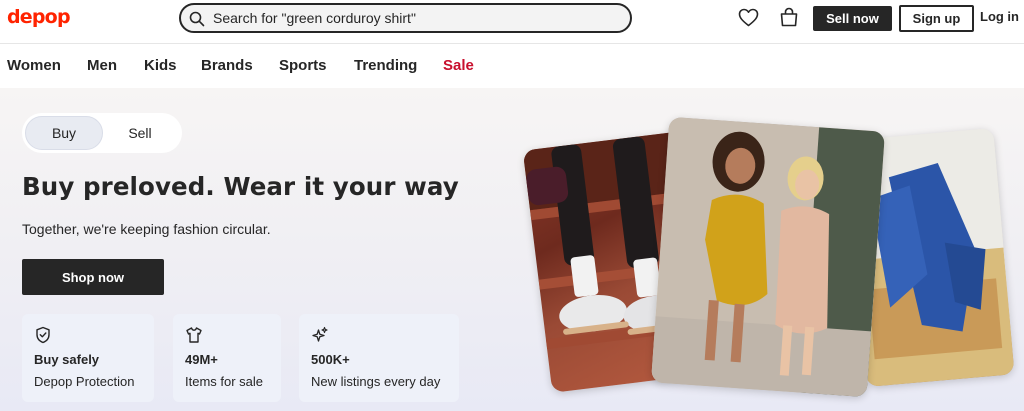 Image resolution: width=1024 pixels, height=411 pixels. Describe the element at coordinates (93, 277) in the screenshot. I see `shop-now-button: Shop now` at that location.